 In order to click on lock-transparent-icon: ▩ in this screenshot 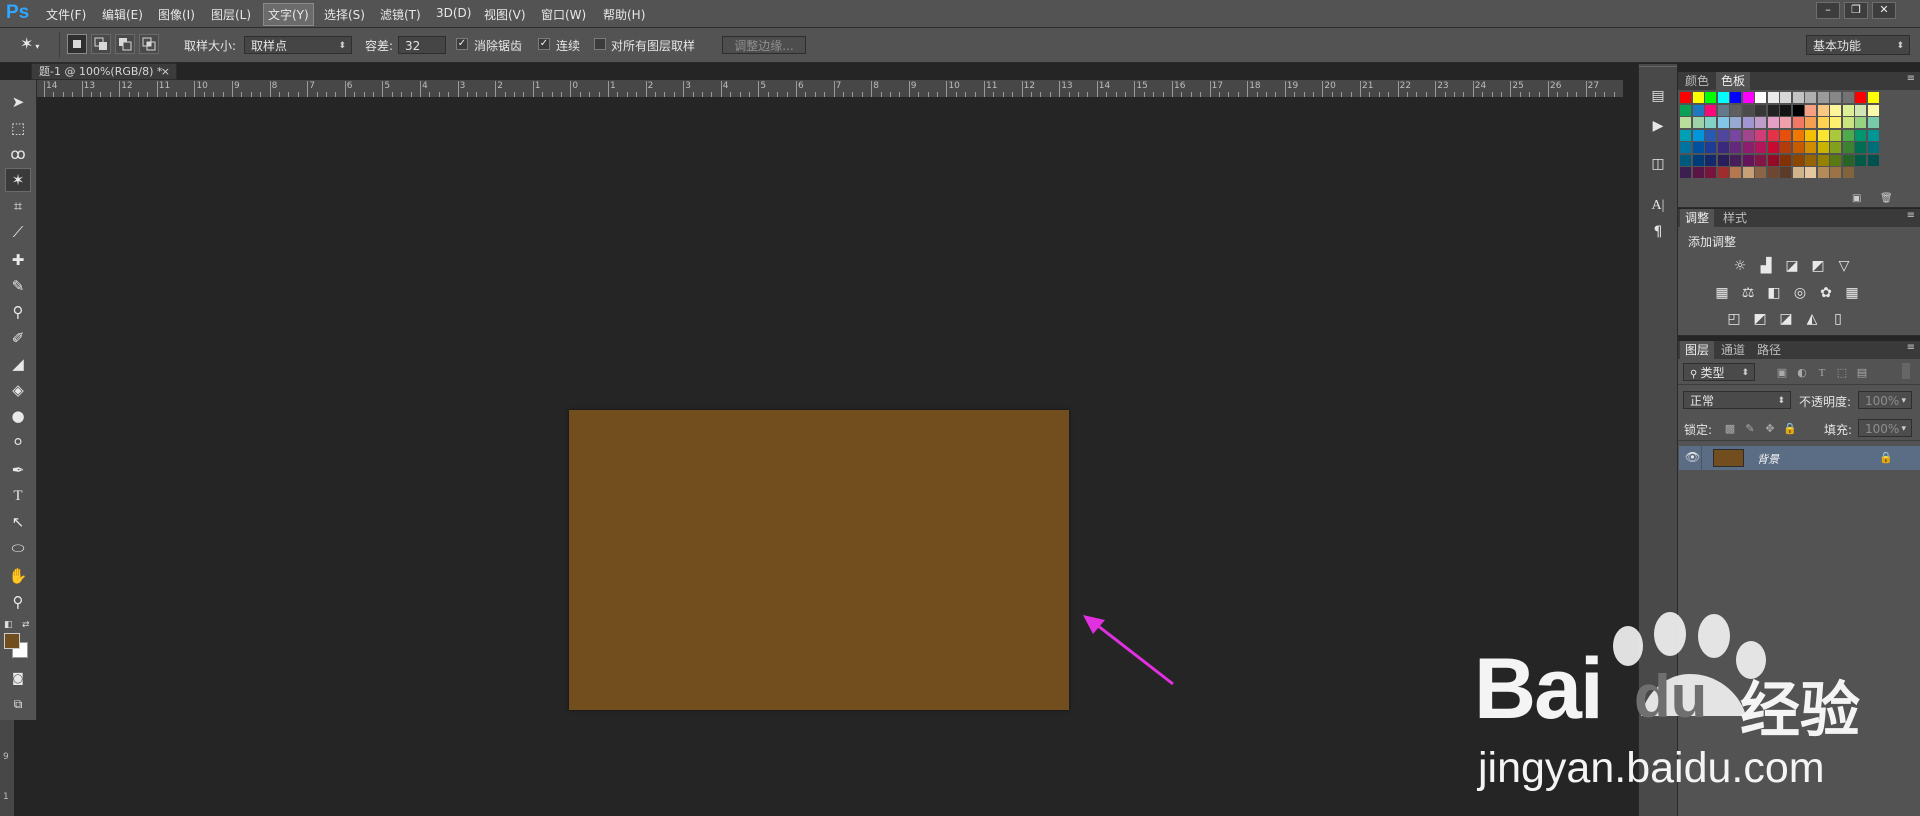, I will do `click(1730, 429)`.